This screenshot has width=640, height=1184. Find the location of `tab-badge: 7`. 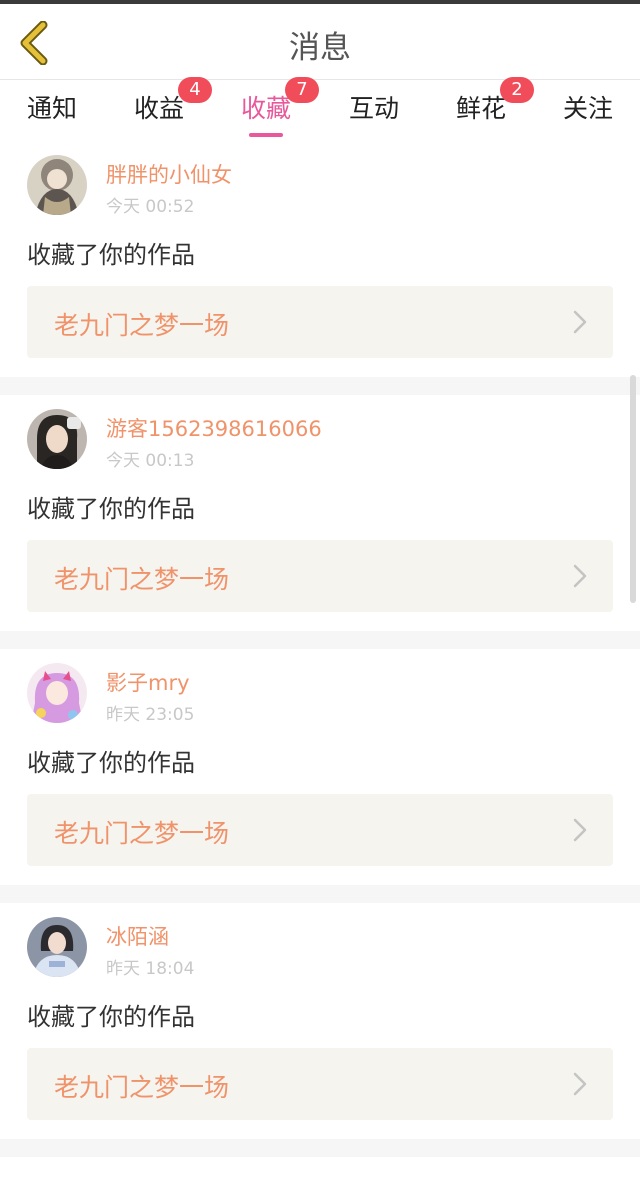

tab-badge: 7 is located at coordinates (302, 90).